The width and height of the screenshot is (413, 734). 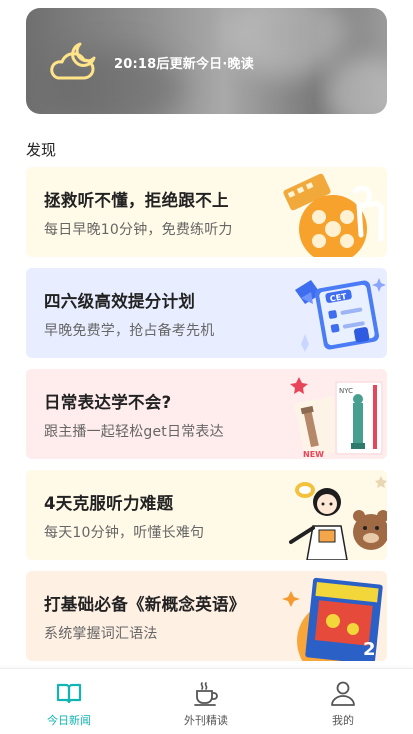 What do you see at coordinates (343, 693) in the screenshot?
I see `user-profile-icon` at bounding box center [343, 693].